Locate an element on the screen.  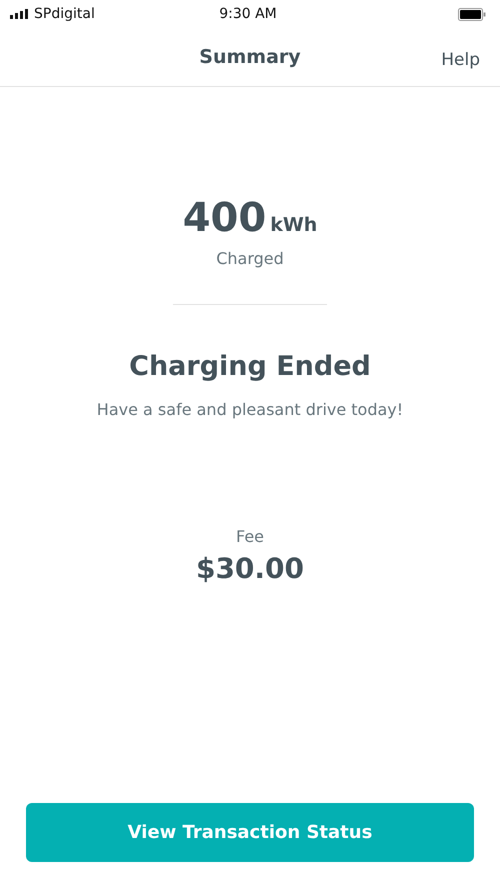
energy-unit: kWh is located at coordinates (294, 225).